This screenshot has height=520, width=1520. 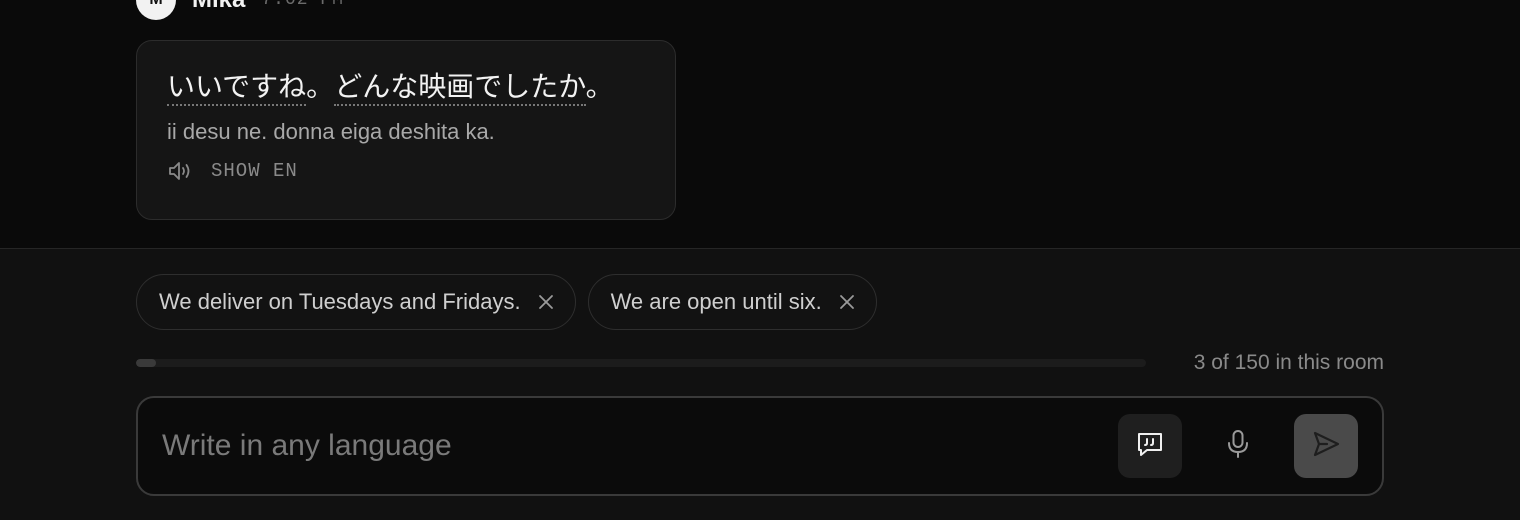 I want to click on progress-bar, so click(x=641, y=363).